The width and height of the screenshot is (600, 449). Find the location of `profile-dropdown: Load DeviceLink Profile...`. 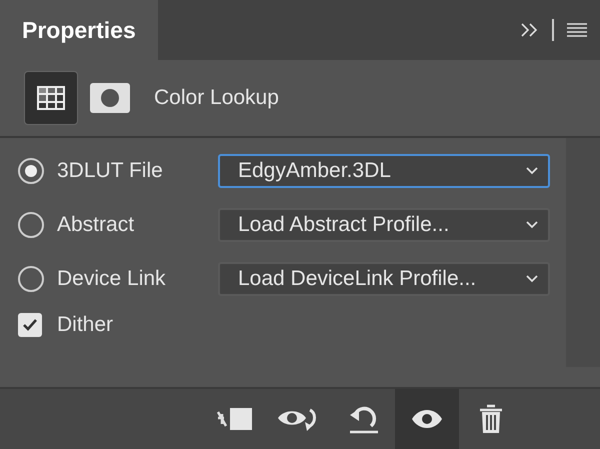

profile-dropdown: Load DeviceLink Profile... is located at coordinates (384, 279).